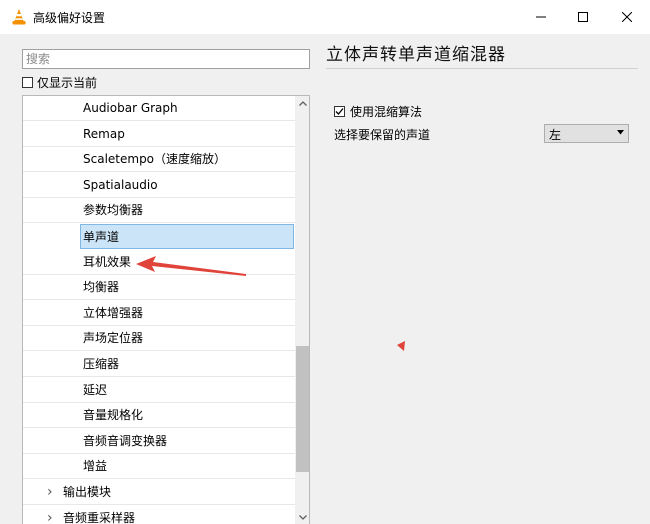 This screenshot has width=650, height=524. I want to click on channel-label: 选择要保留的声道, so click(382, 135).